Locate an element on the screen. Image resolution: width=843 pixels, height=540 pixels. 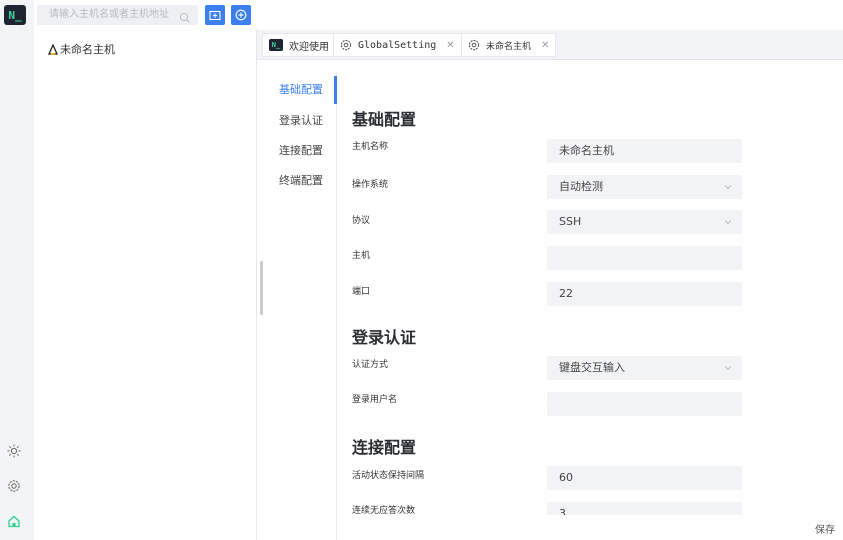
tab-global-setting: GlobalSetting ✕ is located at coordinates (397, 45).